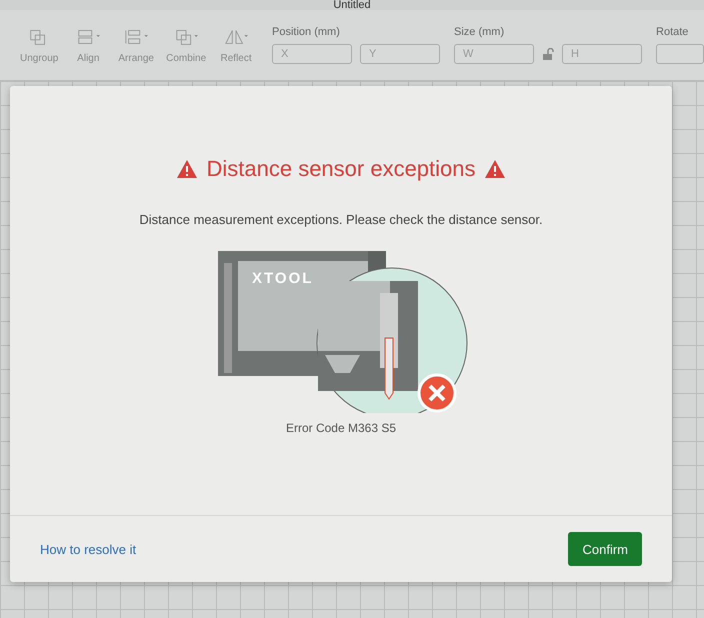 This screenshot has width=704, height=618. I want to click on rotate-field, so click(680, 54).